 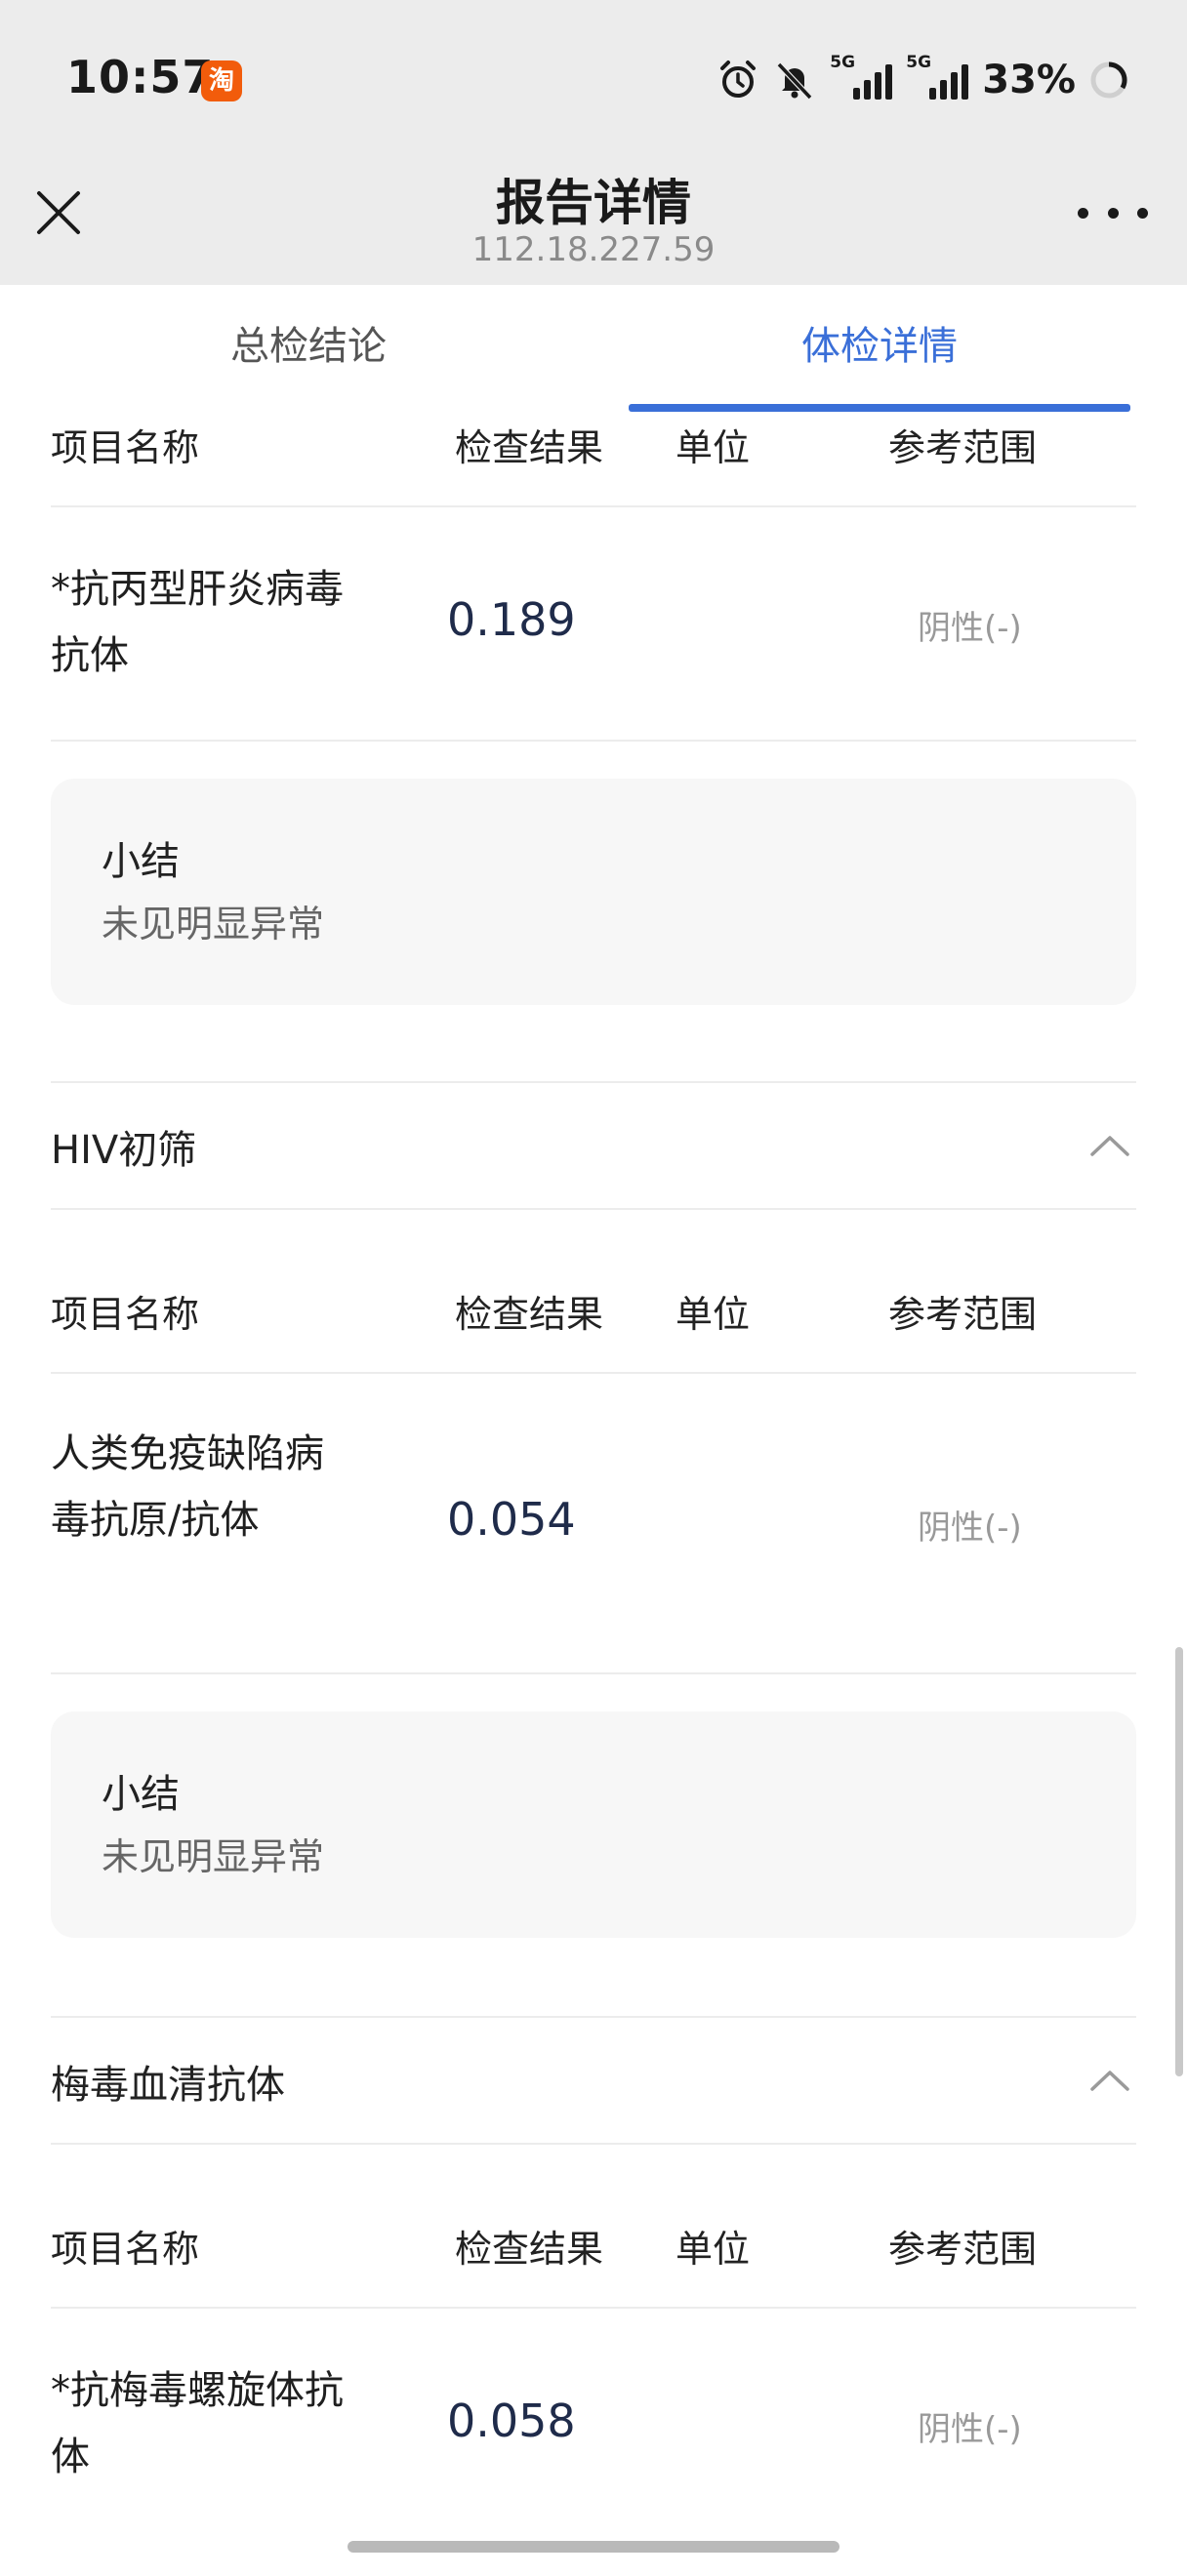 What do you see at coordinates (937, 76) in the screenshot?
I see `signal-5g-icon-2: 5G` at bounding box center [937, 76].